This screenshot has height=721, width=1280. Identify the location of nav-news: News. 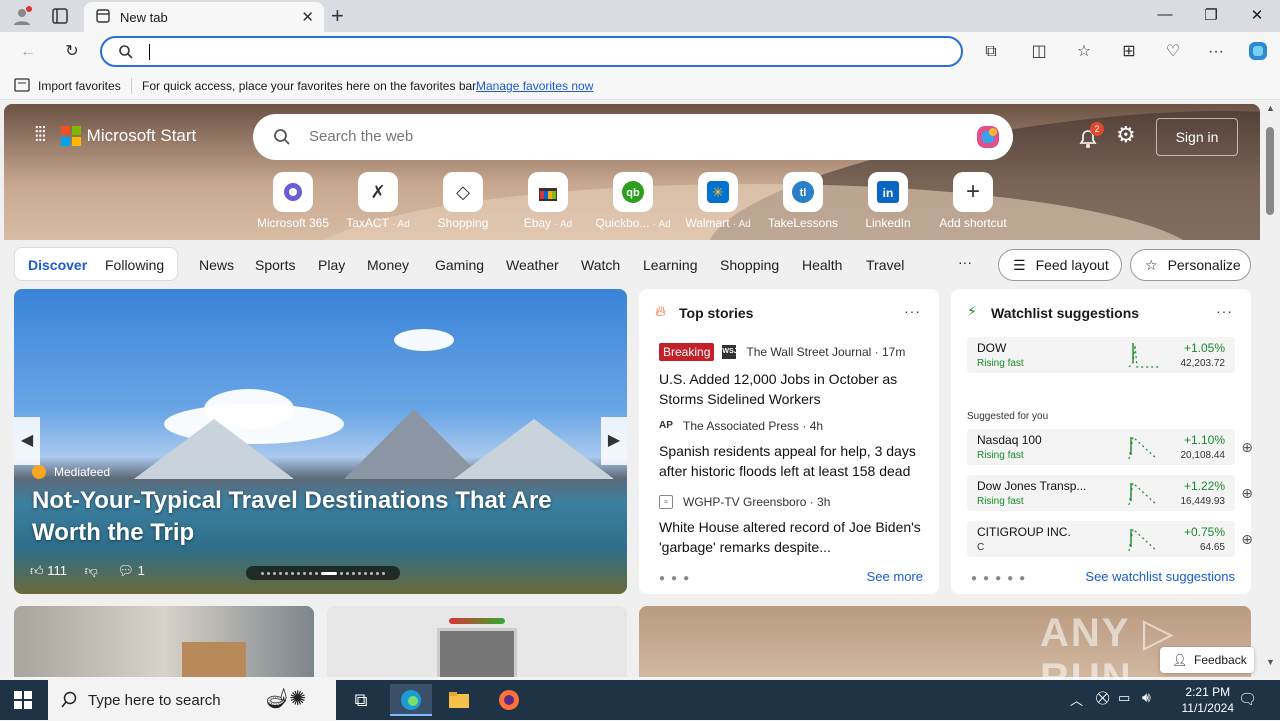
(216, 265).